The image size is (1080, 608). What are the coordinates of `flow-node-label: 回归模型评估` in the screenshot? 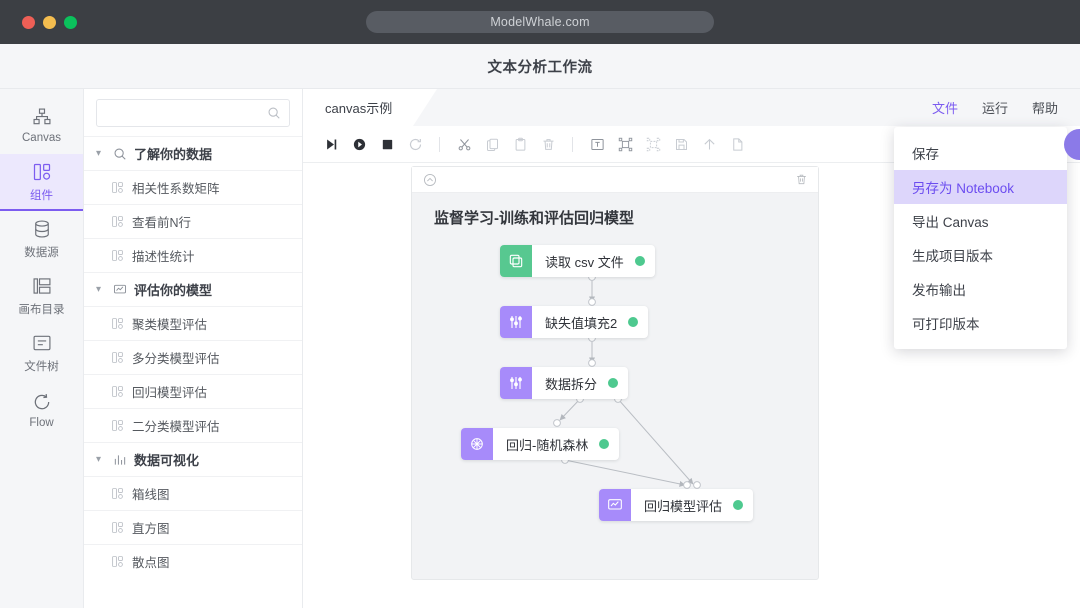 It's located at (683, 506).